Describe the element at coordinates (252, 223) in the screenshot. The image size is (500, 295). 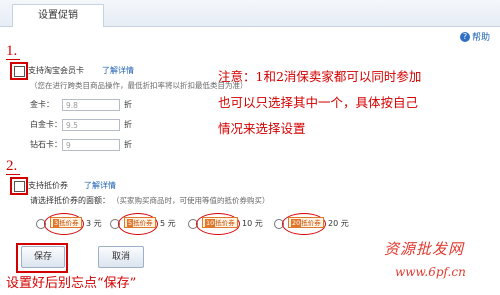
I see `voucher-10-amount: 10 元` at that location.